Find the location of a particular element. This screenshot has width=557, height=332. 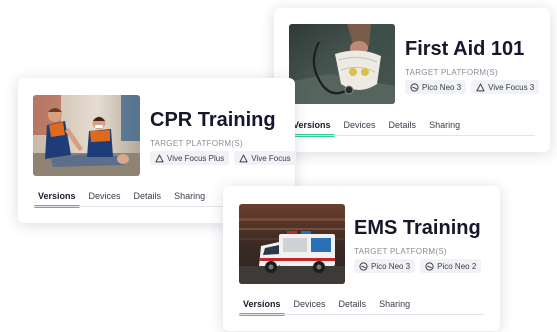

first-aid-thumbnail is located at coordinates (342, 64).